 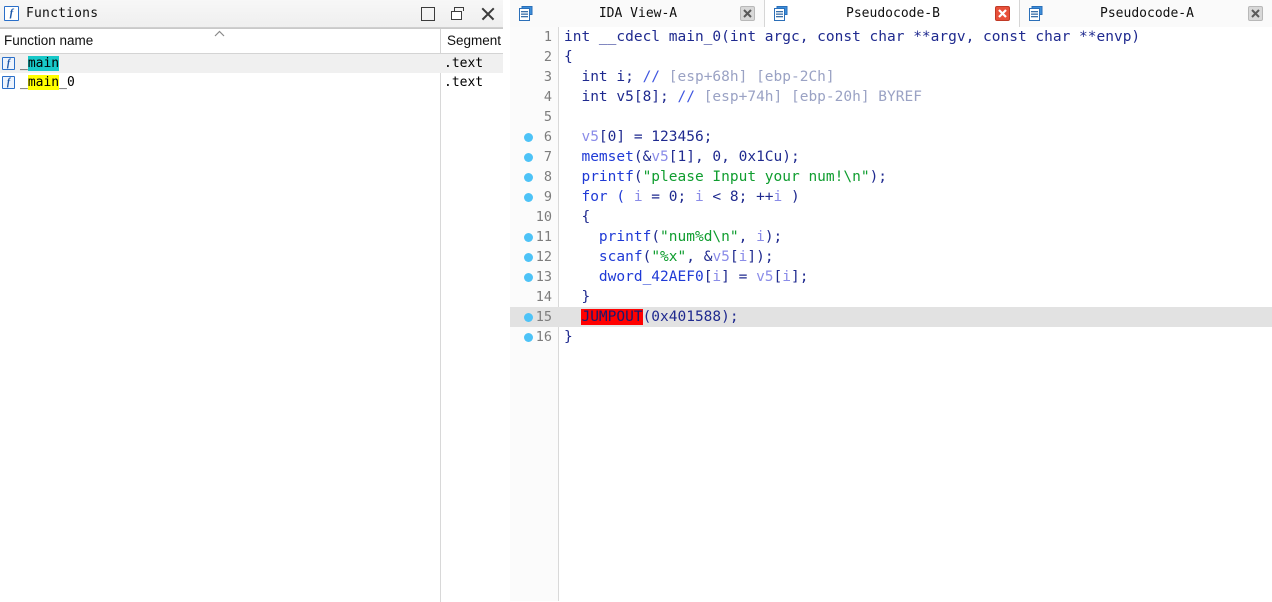 I want to click on line-number: 3, so click(x=547, y=77).